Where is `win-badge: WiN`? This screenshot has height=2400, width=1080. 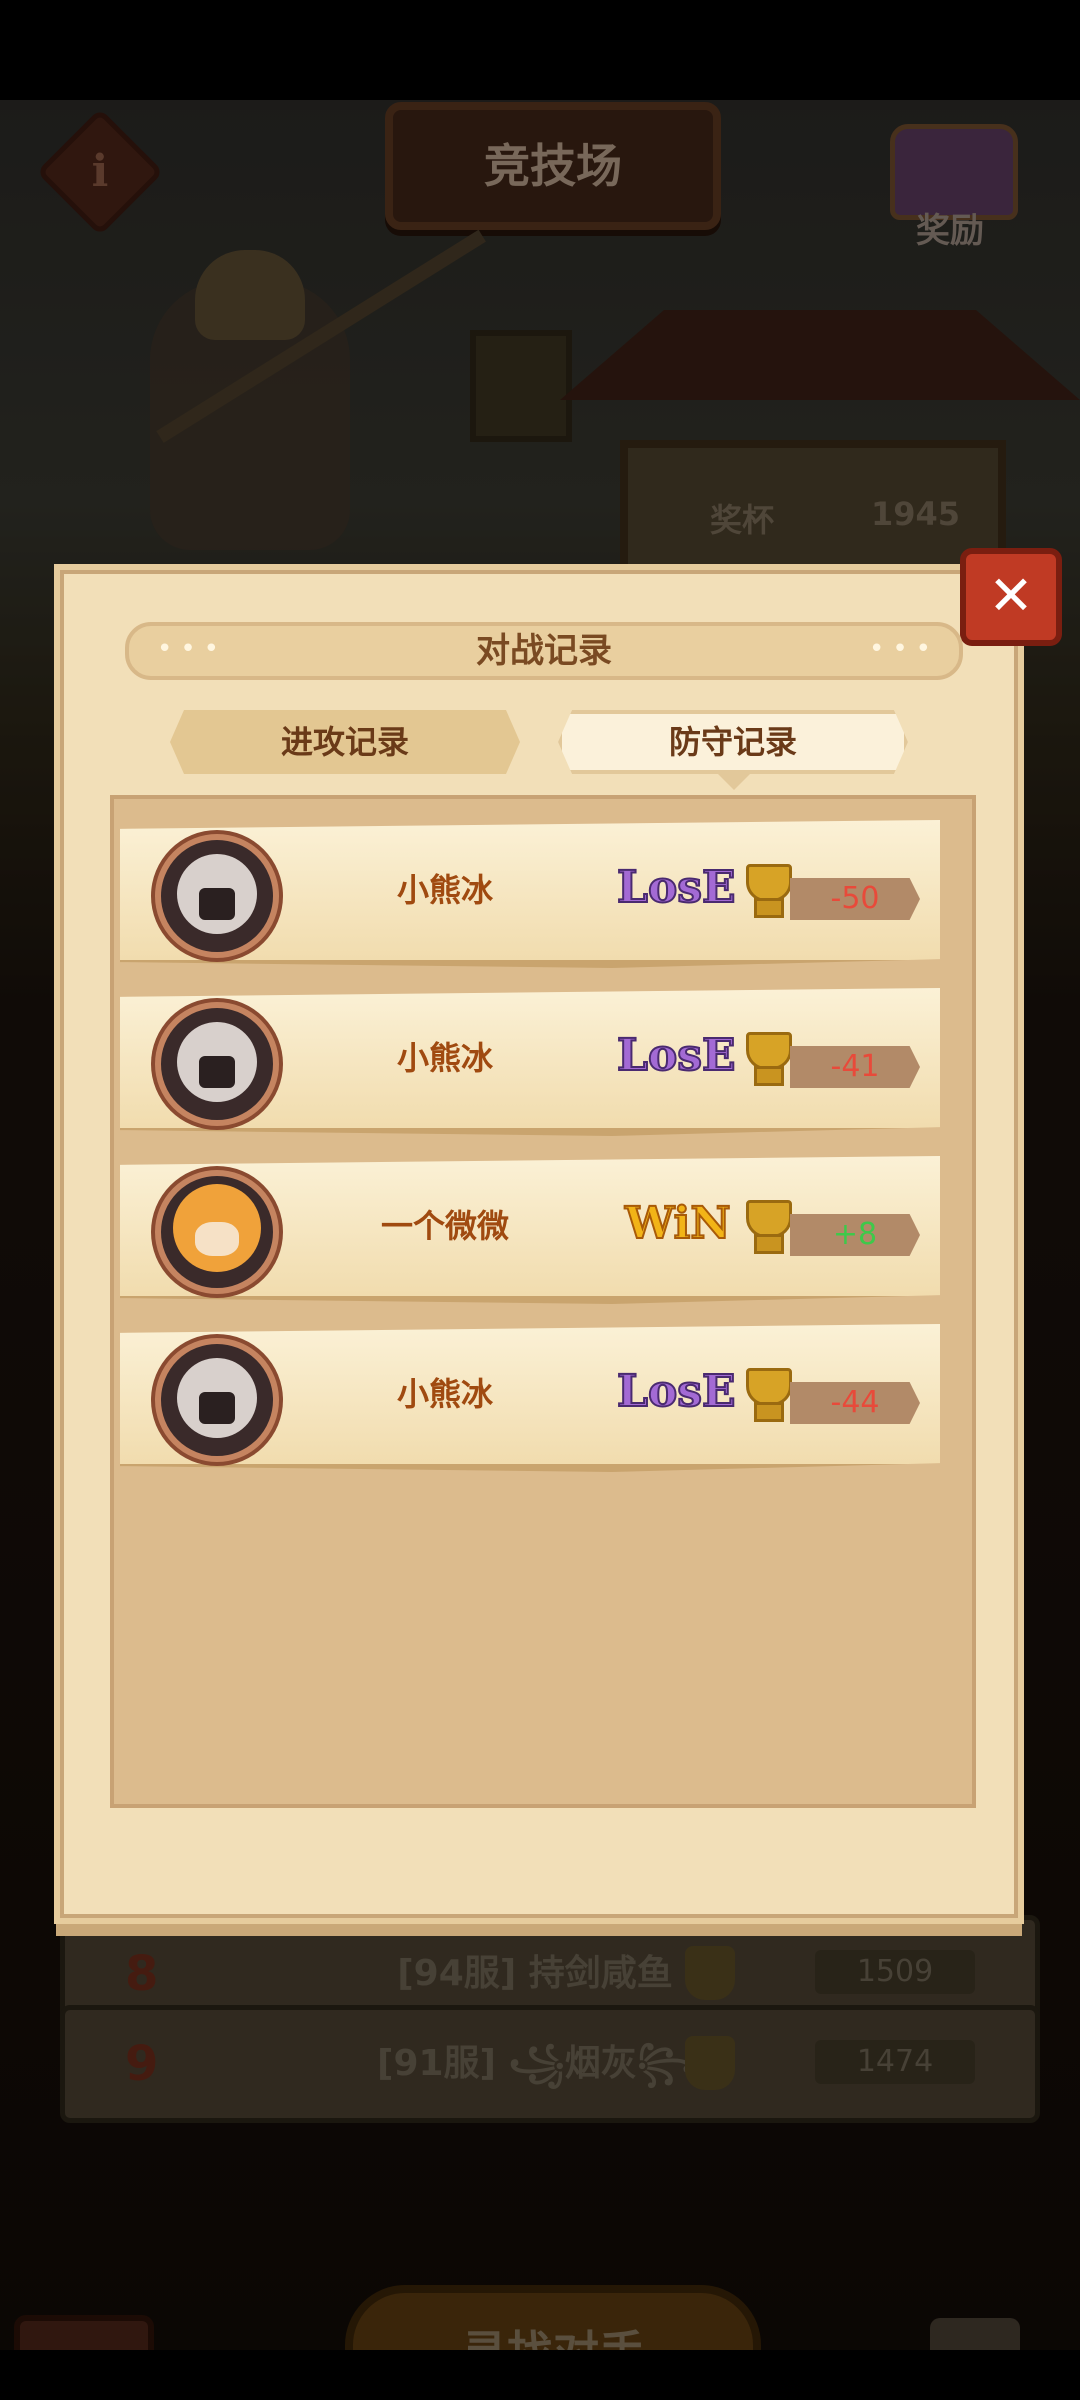
win-badge: WiN is located at coordinates (678, 1223).